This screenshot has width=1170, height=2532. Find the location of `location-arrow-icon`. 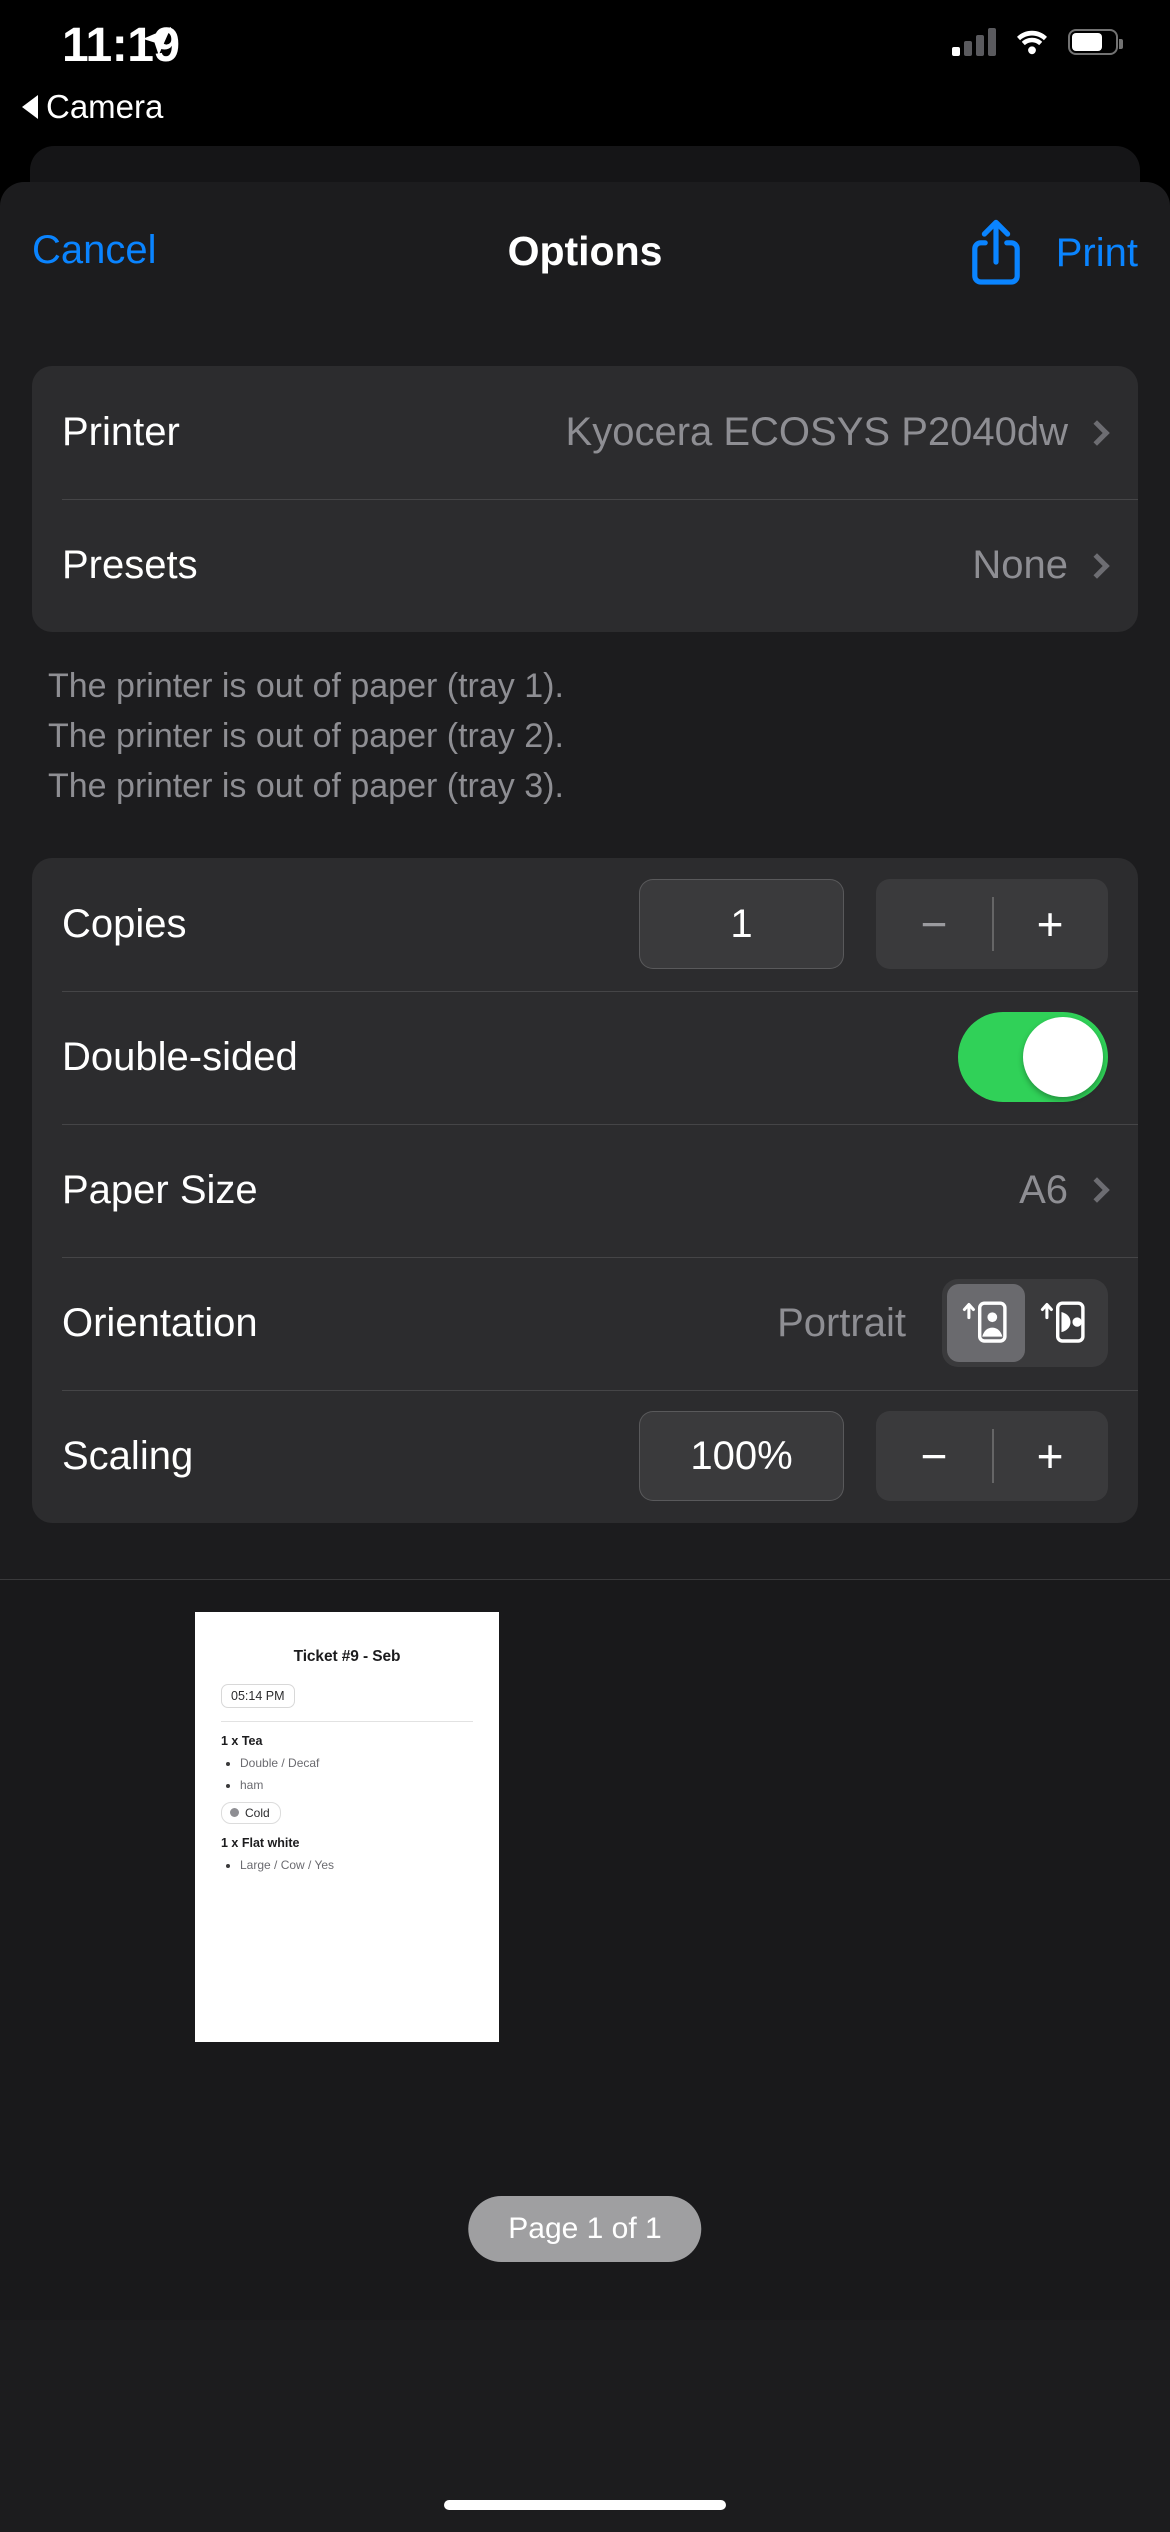

location-arrow-icon is located at coordinates (157, 41).